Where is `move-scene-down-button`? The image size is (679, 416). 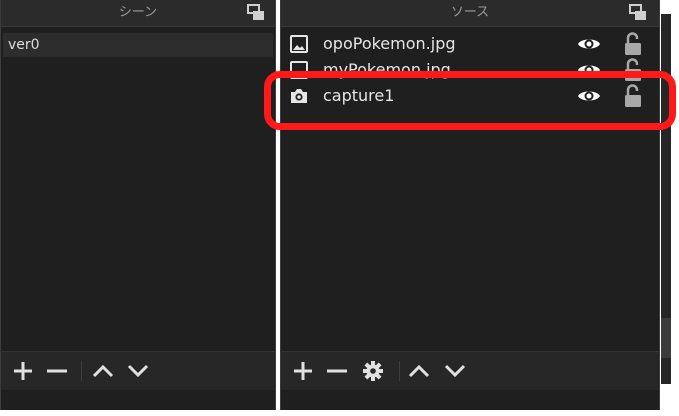
move-scene-down-button is located at coordinates (138, 371).